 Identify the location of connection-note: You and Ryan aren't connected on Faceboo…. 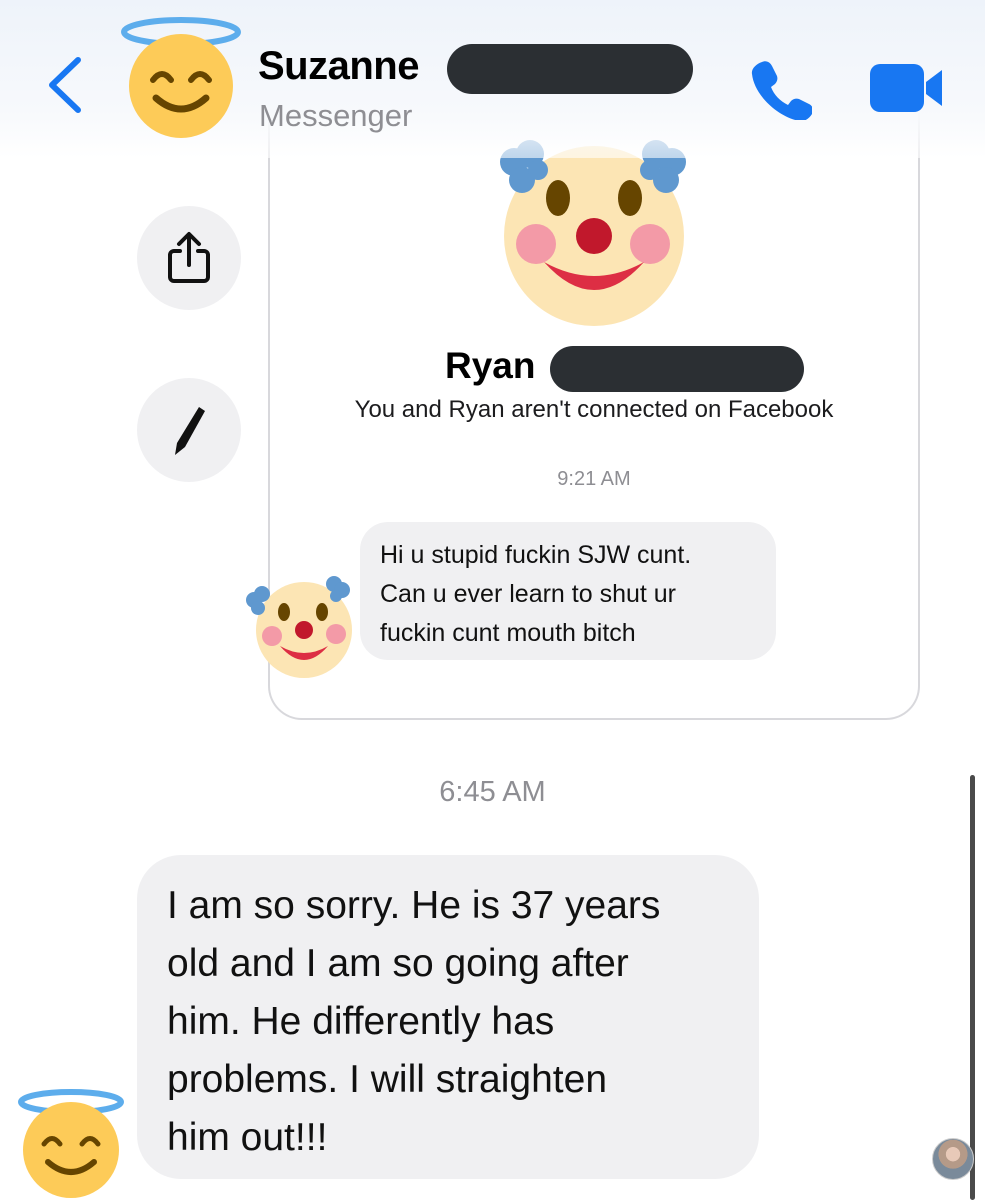
(594, 409).